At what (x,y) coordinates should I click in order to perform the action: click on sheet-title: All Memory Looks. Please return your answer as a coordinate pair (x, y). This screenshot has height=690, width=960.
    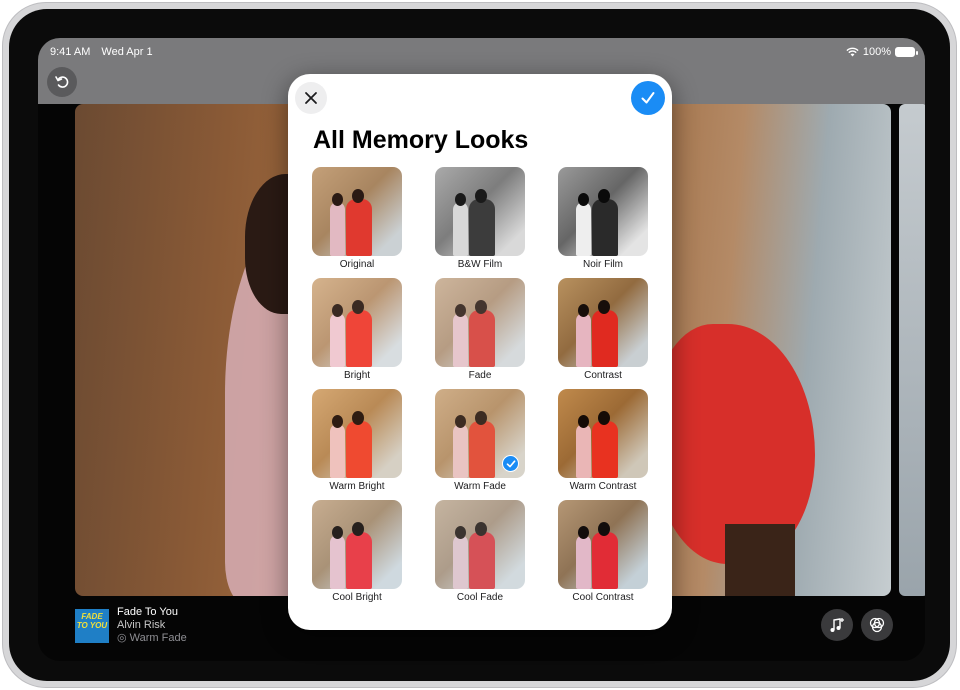
    Looking at the image, I should click on (421, 140).